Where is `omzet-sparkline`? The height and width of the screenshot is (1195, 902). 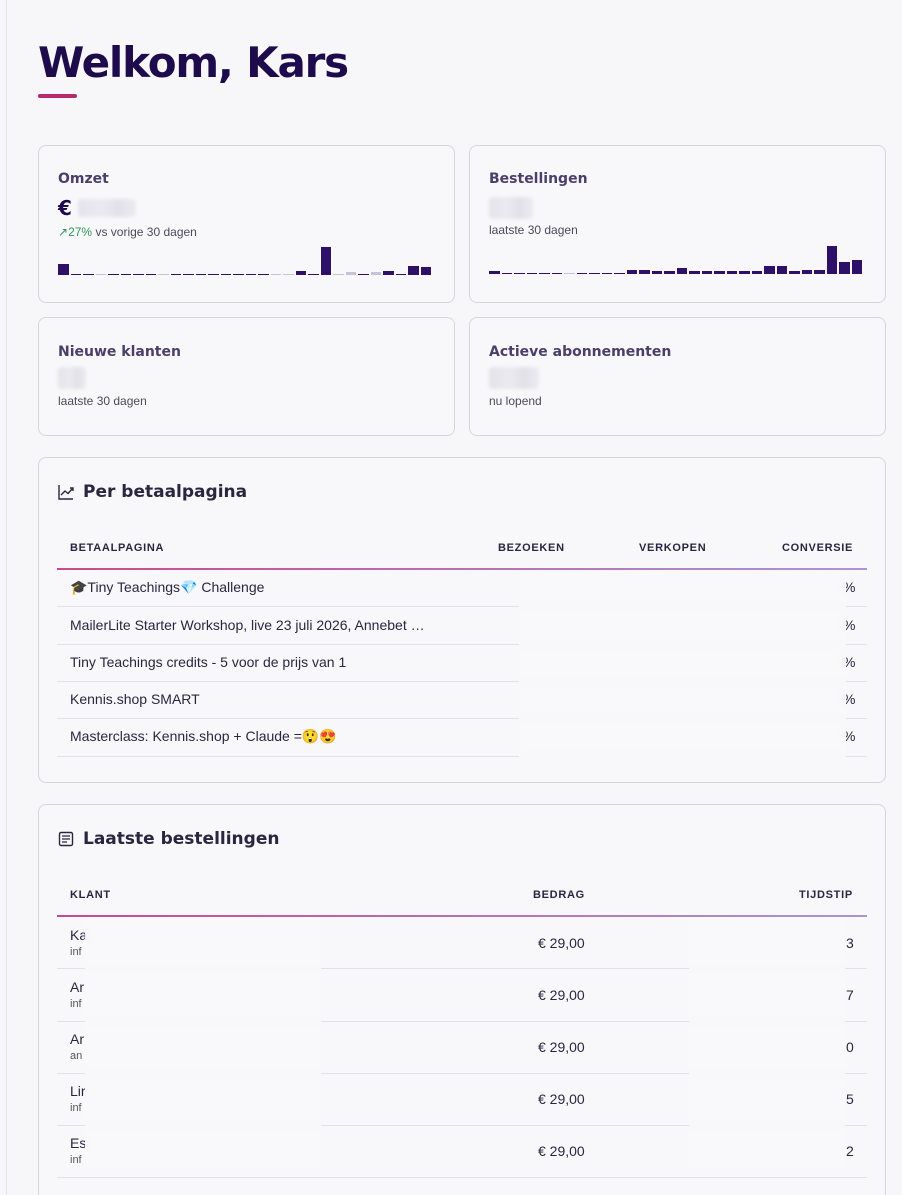
omzet-sparkline is located at coordinates (244, 260).